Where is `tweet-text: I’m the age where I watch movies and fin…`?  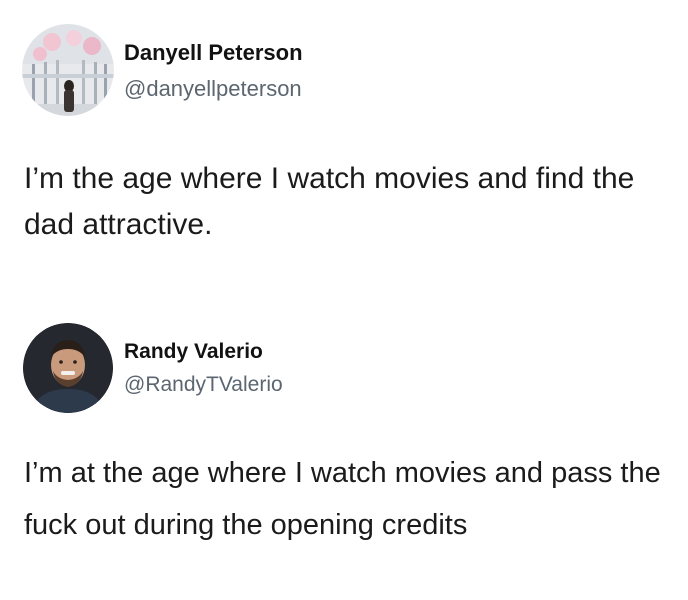
tweet-text: I’m the age where I watch movies and fin… is located at coordinates (329, 201).